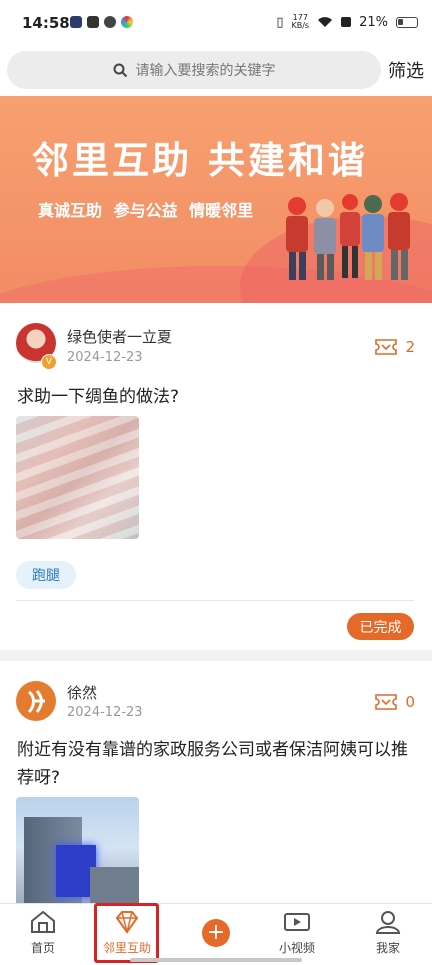  I want to click on reward-value: 2, so click(410, 347).